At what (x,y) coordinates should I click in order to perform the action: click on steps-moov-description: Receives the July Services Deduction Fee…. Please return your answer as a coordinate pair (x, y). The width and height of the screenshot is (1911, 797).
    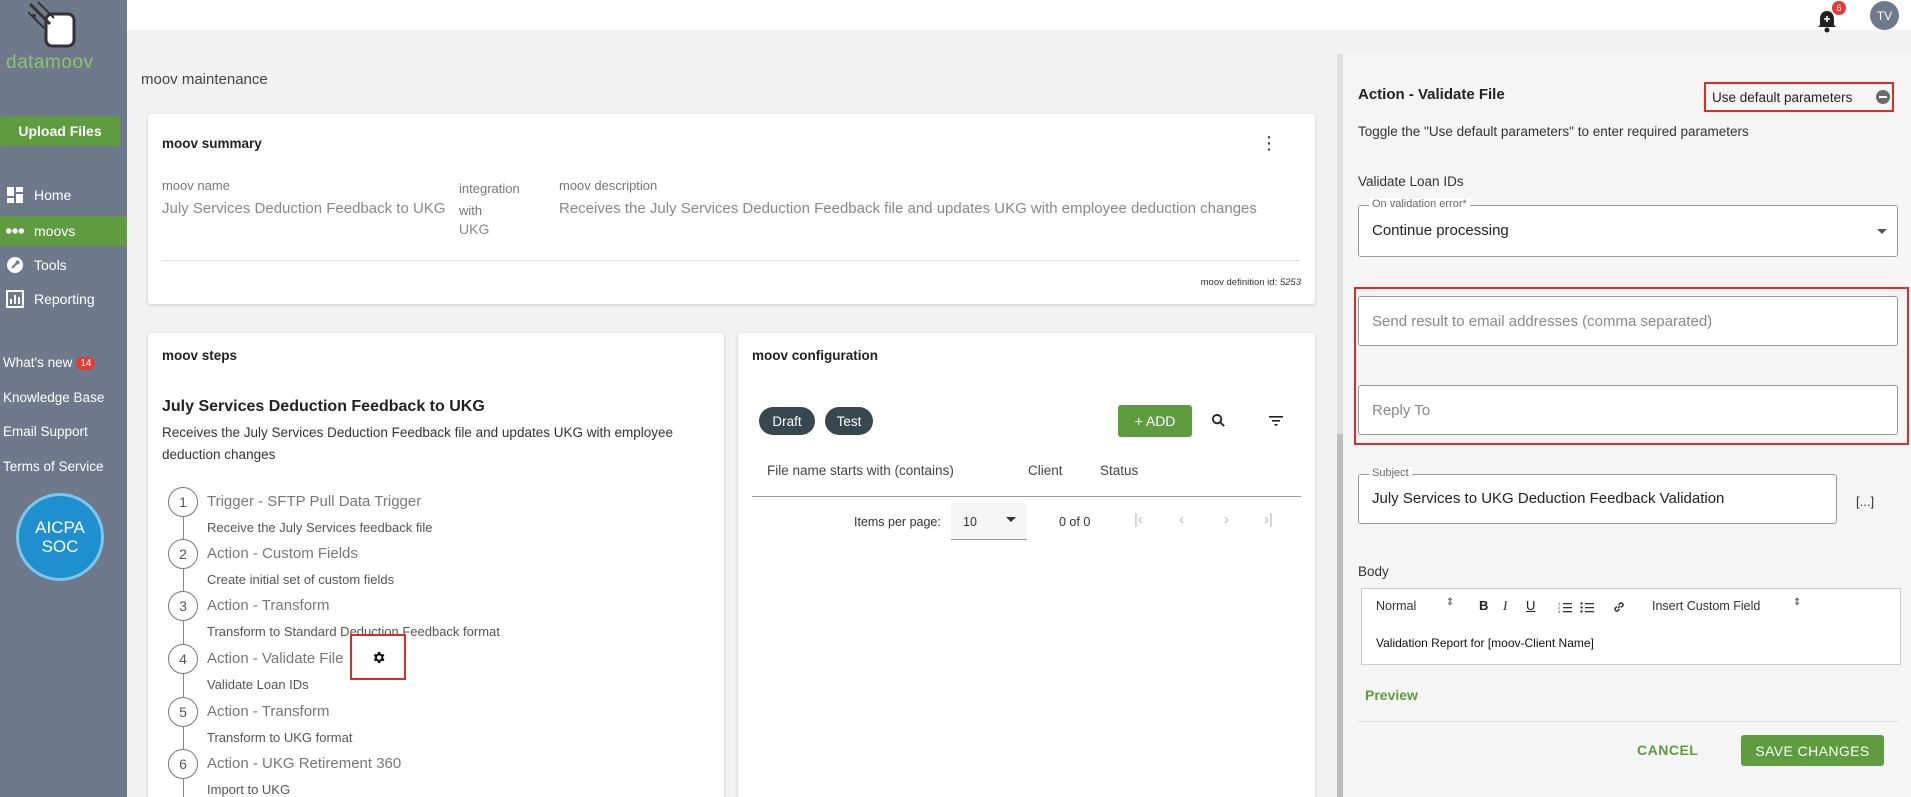
    Looking at the image, I should click on (418, 443).